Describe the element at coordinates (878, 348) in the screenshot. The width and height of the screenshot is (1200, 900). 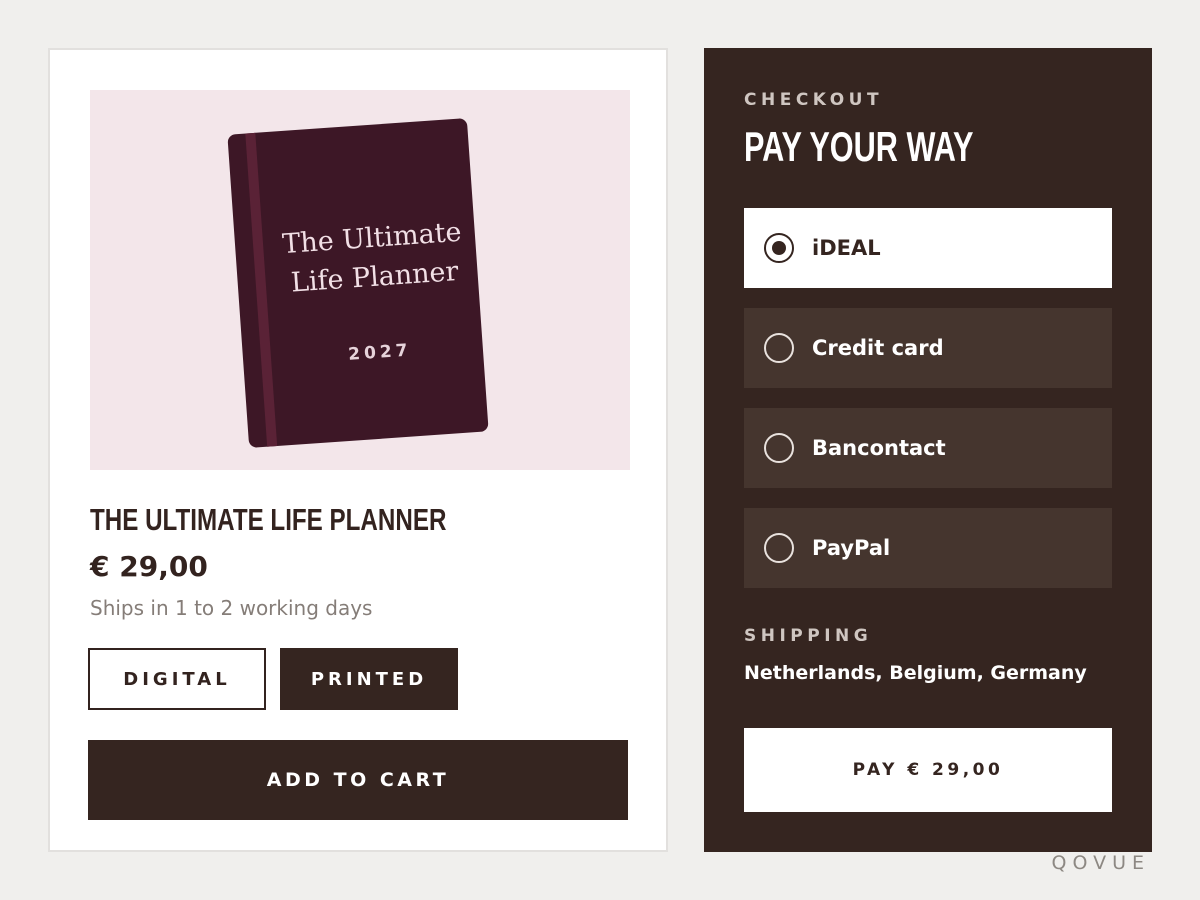
I see `payment-option-label: Credit card` at that location.